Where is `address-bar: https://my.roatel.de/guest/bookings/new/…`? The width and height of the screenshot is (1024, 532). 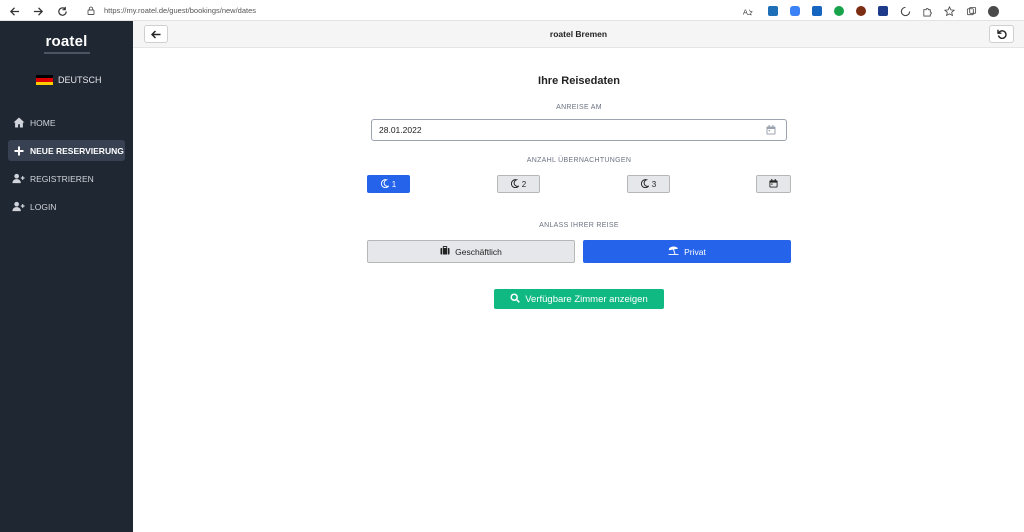
address-bar: https://my.roatel.de/guest/bookings/new/… is located at coordinates (418, 10).